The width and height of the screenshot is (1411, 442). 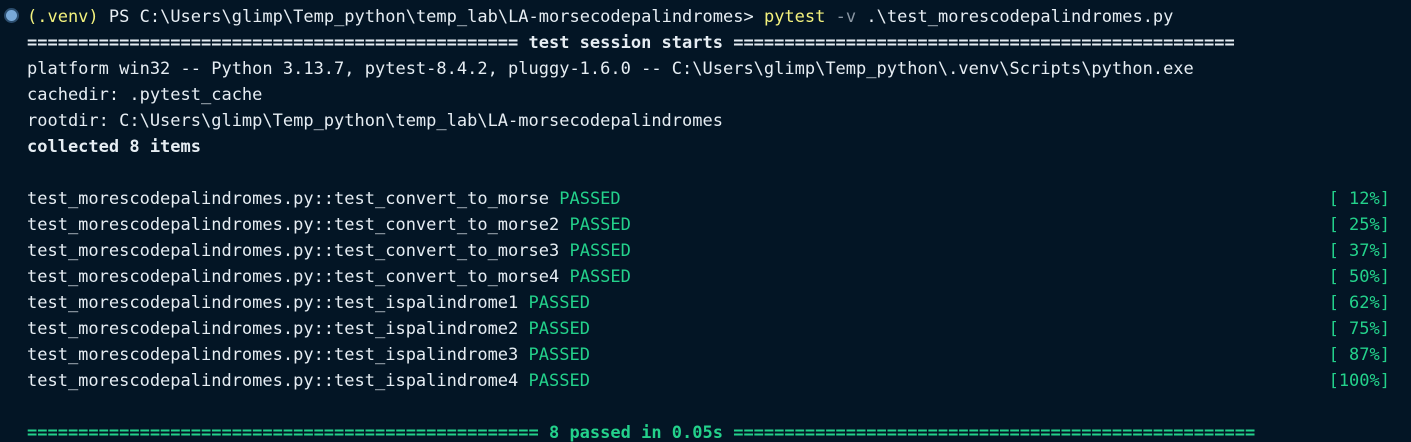 I want to click on collected-items-line: collected 8 items, so click(x=114, y=147).